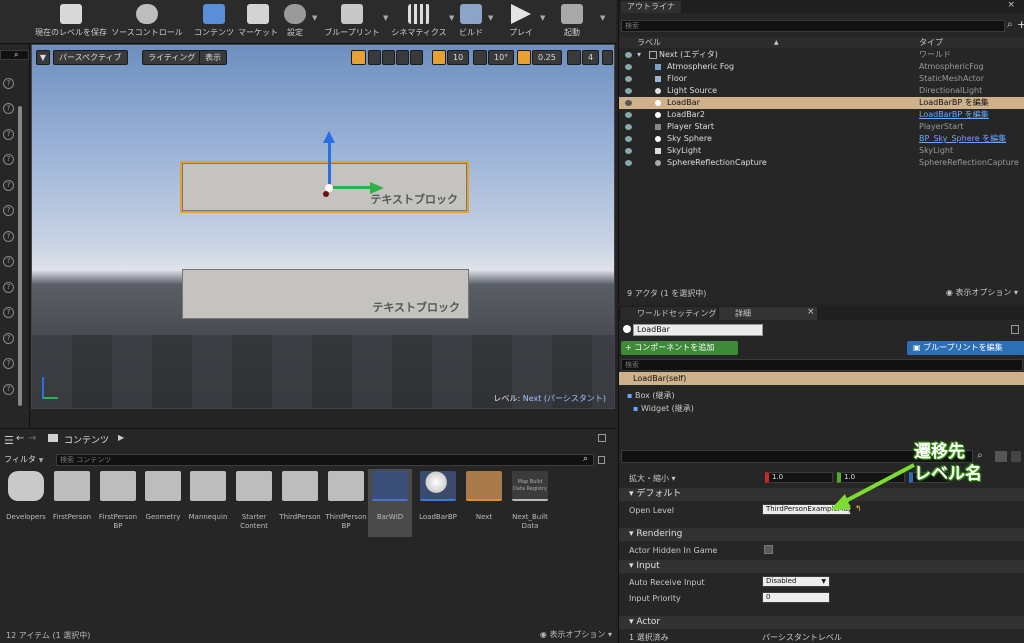 The image size is (1024, 643). What do you see at coordinates (948, 463) in the screenshot?
I see `annotation-text: 遷移先 レベル名` at bounding box center [948, 463].